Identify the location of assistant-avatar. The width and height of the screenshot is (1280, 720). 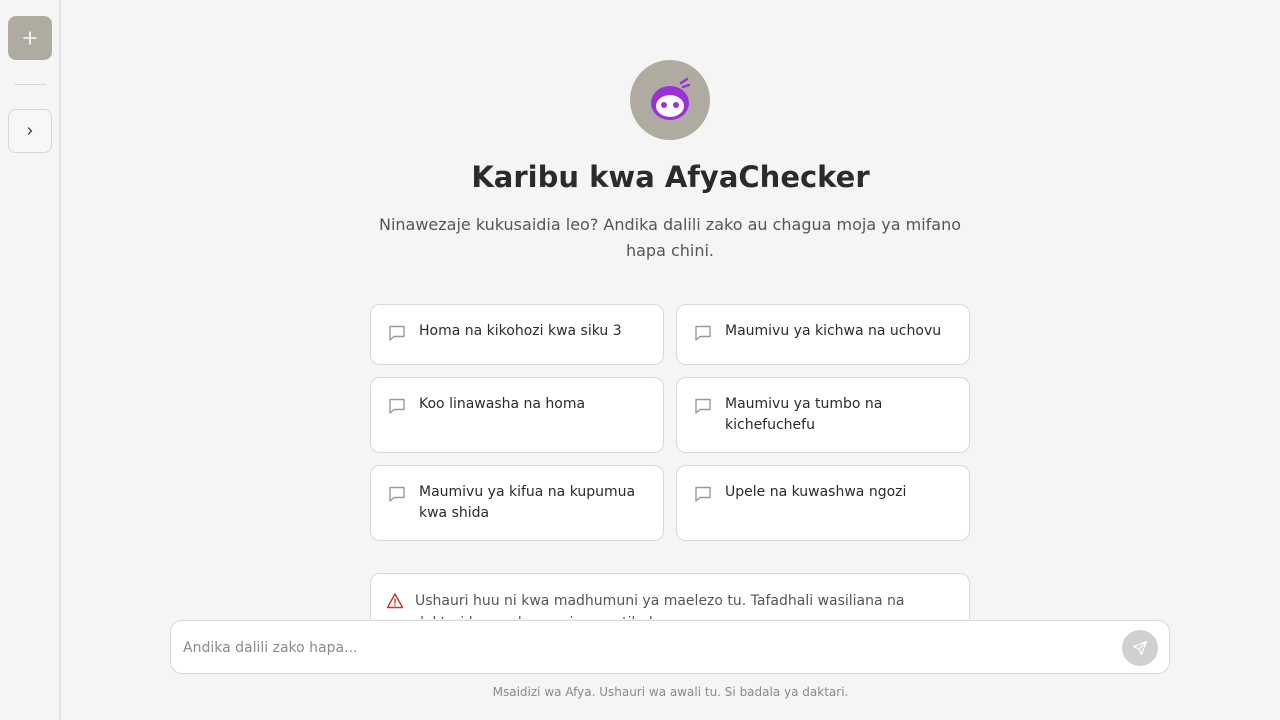
(670, 100).